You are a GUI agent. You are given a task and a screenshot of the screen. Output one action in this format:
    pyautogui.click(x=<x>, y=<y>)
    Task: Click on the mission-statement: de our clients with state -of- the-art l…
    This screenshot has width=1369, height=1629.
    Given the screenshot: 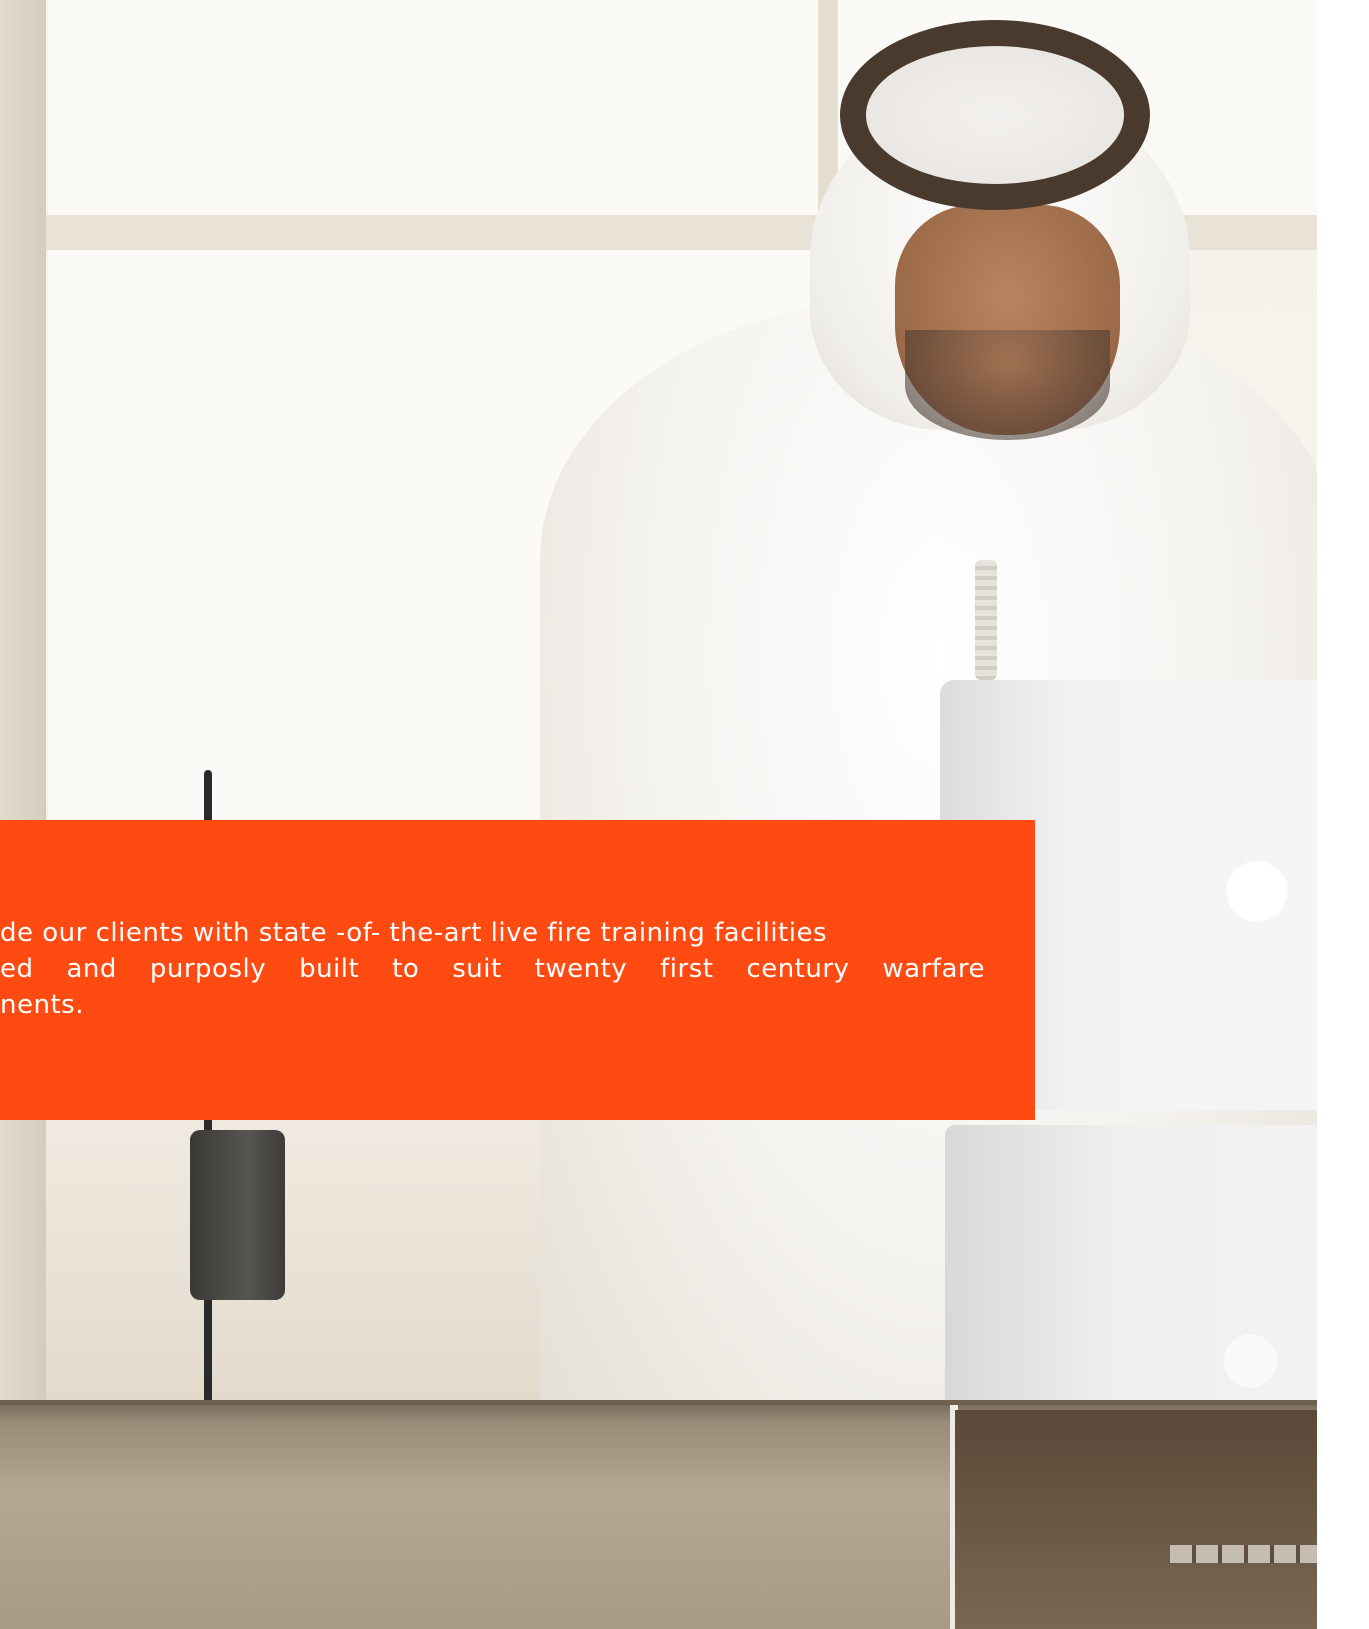 What is the action you would take?
    pyautogui.click(x=492, y=969)
    